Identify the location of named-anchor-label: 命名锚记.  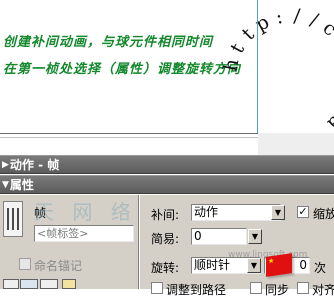
(58, 266).